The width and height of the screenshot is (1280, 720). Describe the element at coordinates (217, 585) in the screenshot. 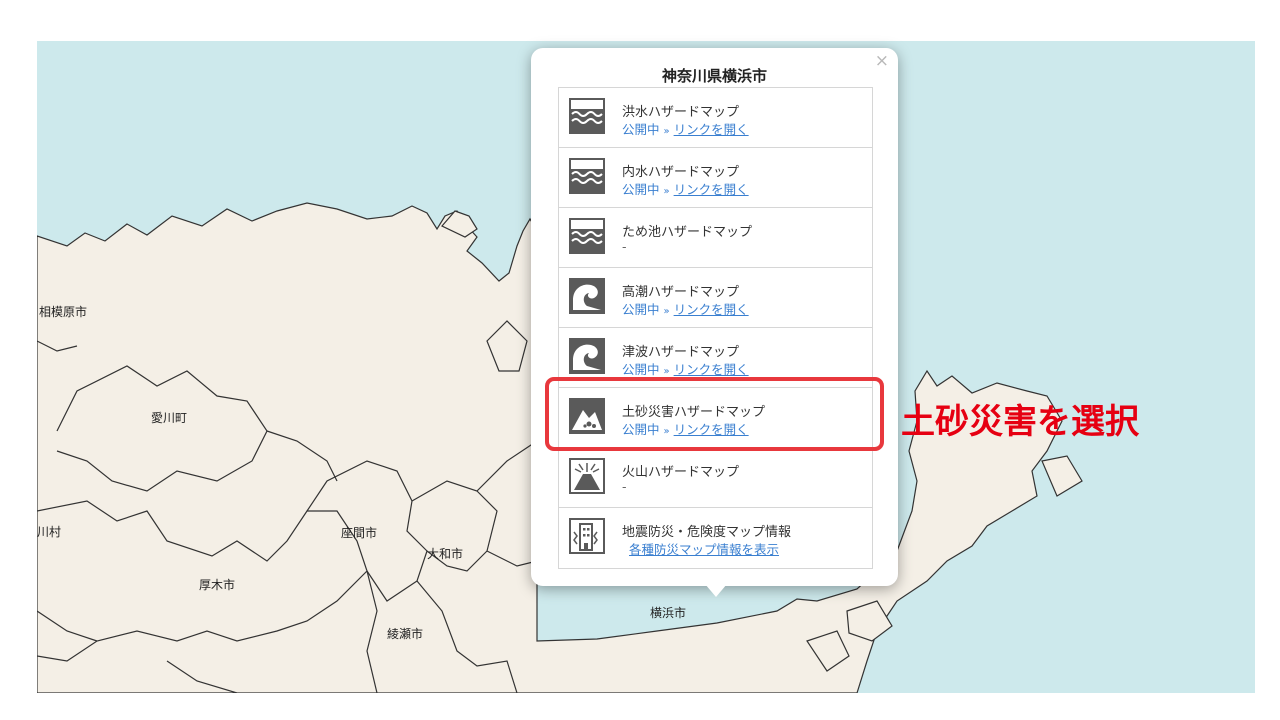

I see `city-label-atsugi: 厚木市` at that location.